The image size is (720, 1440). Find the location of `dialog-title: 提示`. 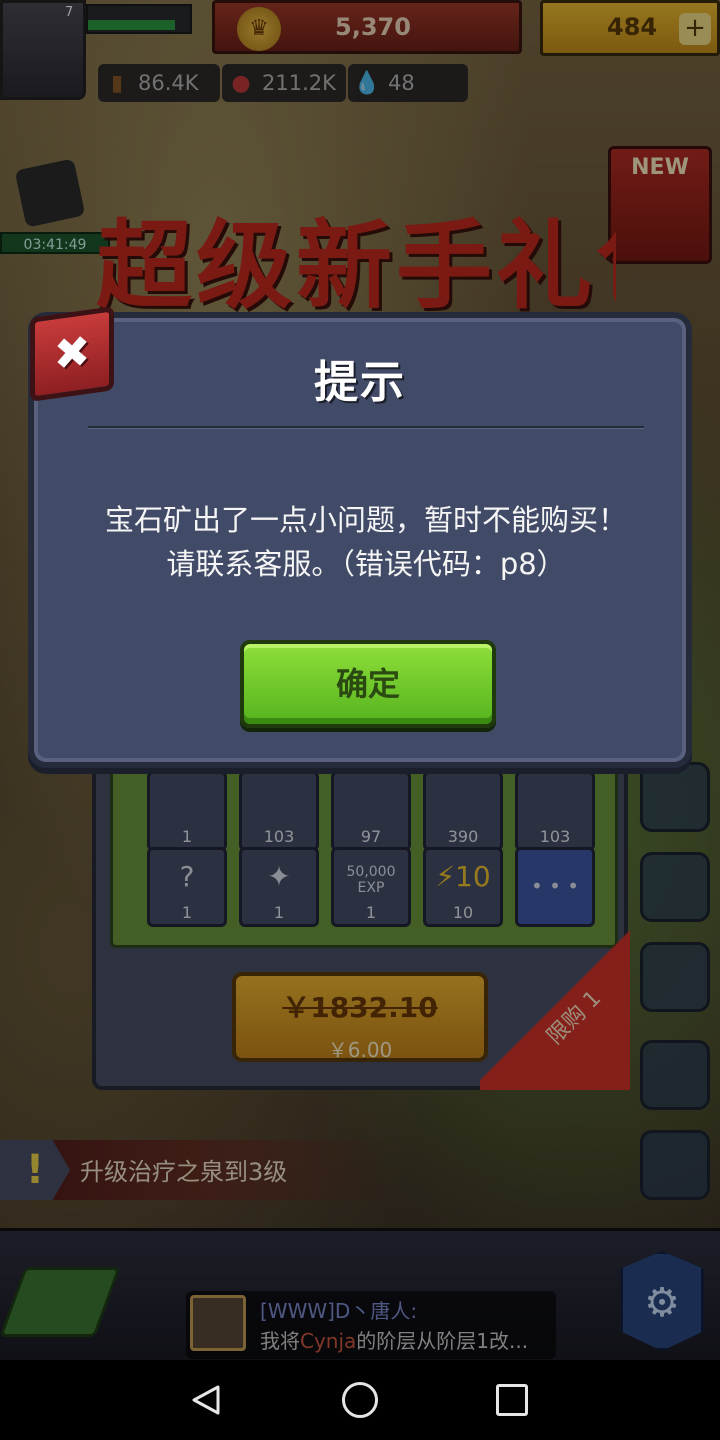

dialog-title: 提示 is located at coordinates (360, 382).